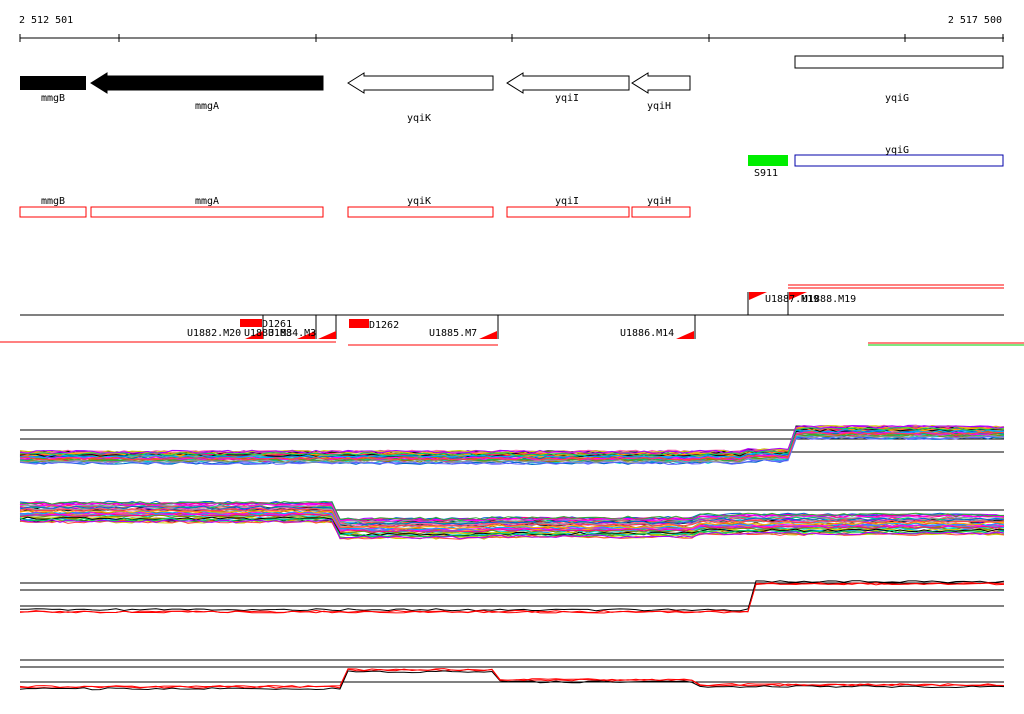  I want to click on red-gene-yqiI, so click(568, 212).